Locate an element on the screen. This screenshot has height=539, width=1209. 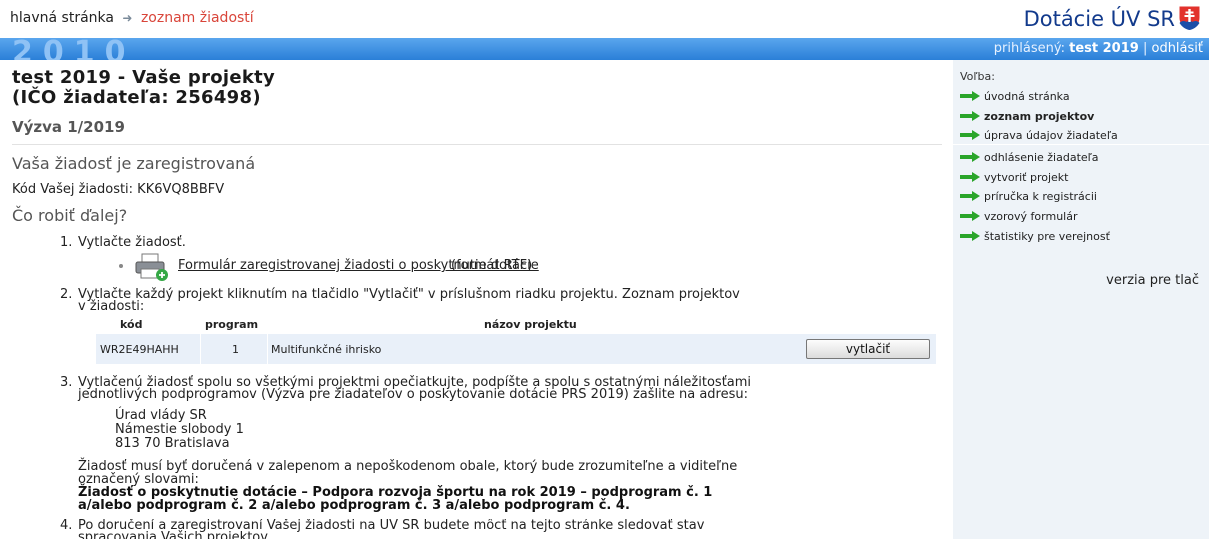
slovak-crest-icon is located at coordinates (1189, 18).